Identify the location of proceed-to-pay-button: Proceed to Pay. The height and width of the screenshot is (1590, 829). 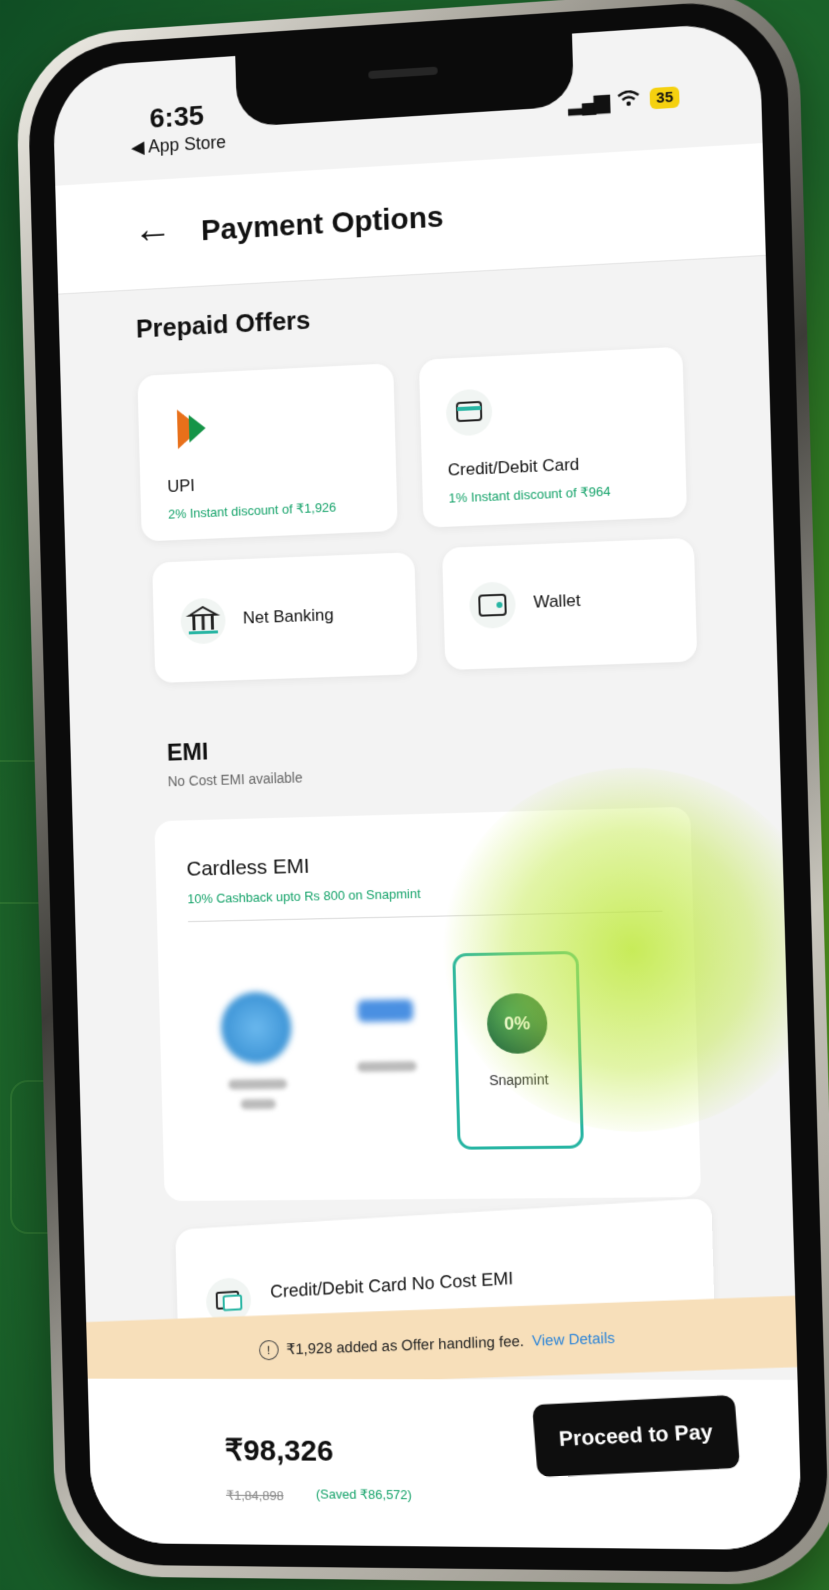
(636, 1436).